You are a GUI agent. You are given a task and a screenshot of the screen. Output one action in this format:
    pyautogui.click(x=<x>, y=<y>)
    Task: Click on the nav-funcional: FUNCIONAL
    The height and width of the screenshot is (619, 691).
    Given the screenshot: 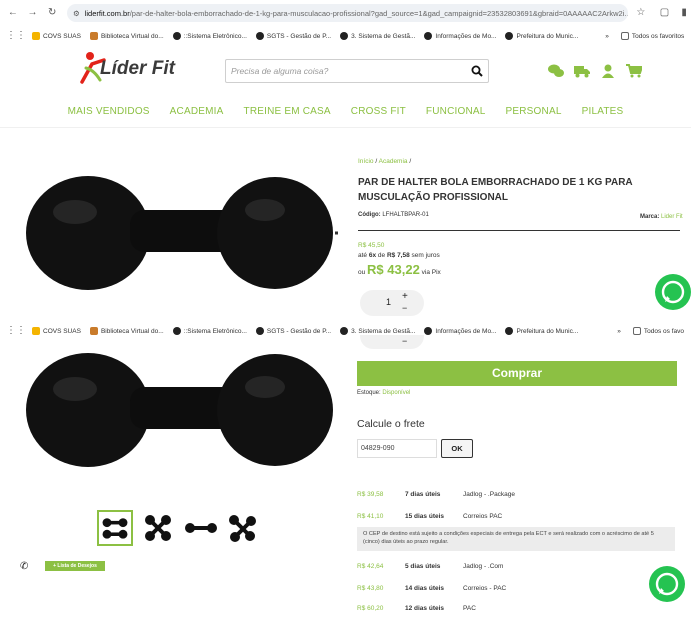 What is the action you would take?
    pyautogui.click(x=456, y=116)
    